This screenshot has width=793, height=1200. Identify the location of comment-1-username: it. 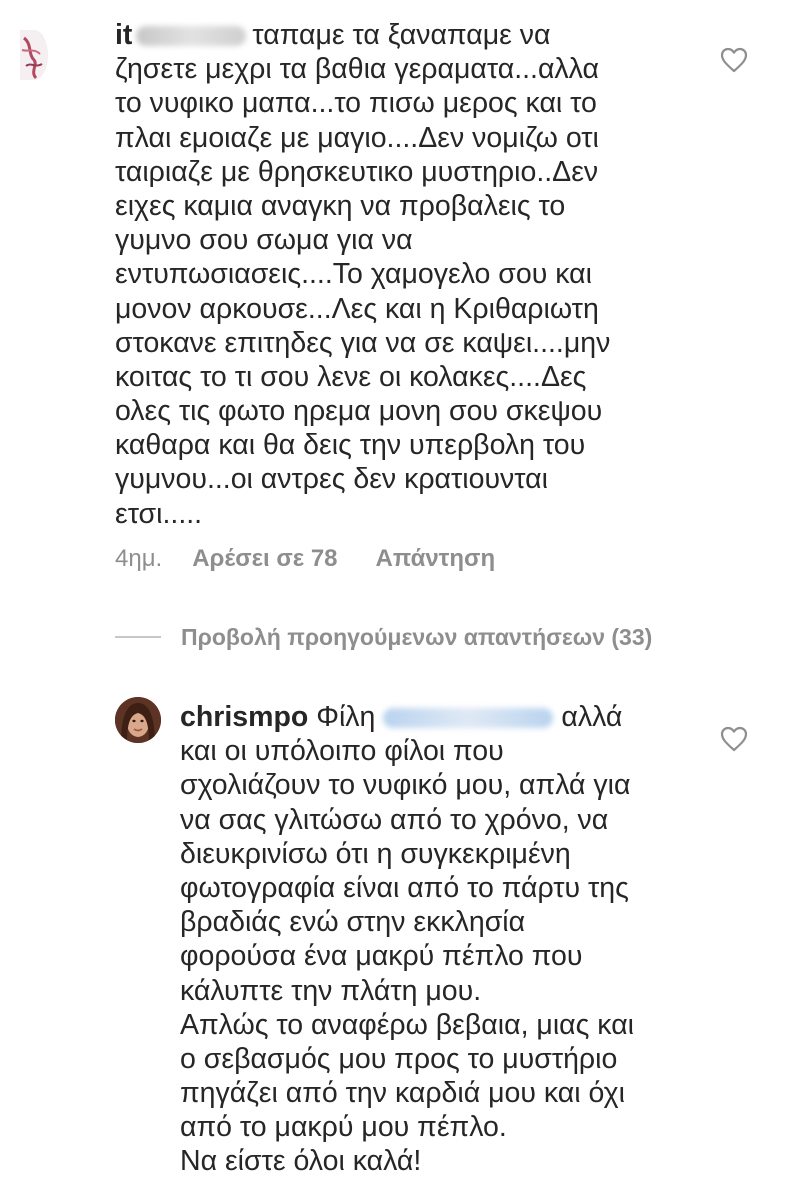
(123, 35).